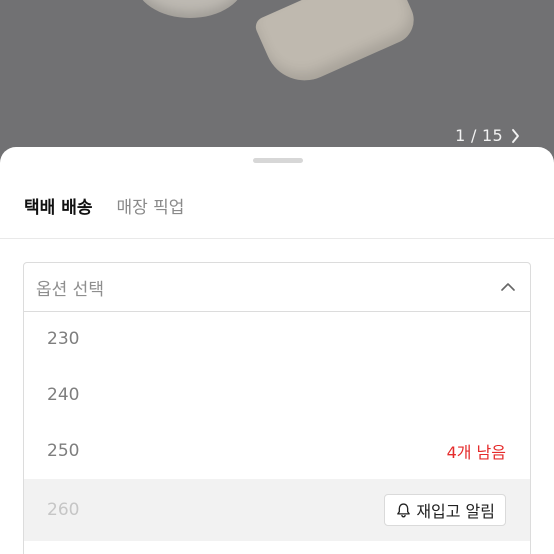 The height and width of the screenshot is (554, 554). What do you see at coordinates (63, 339) in the screenshot?
I see `option-size: 230` at bounding box center [63, 339].